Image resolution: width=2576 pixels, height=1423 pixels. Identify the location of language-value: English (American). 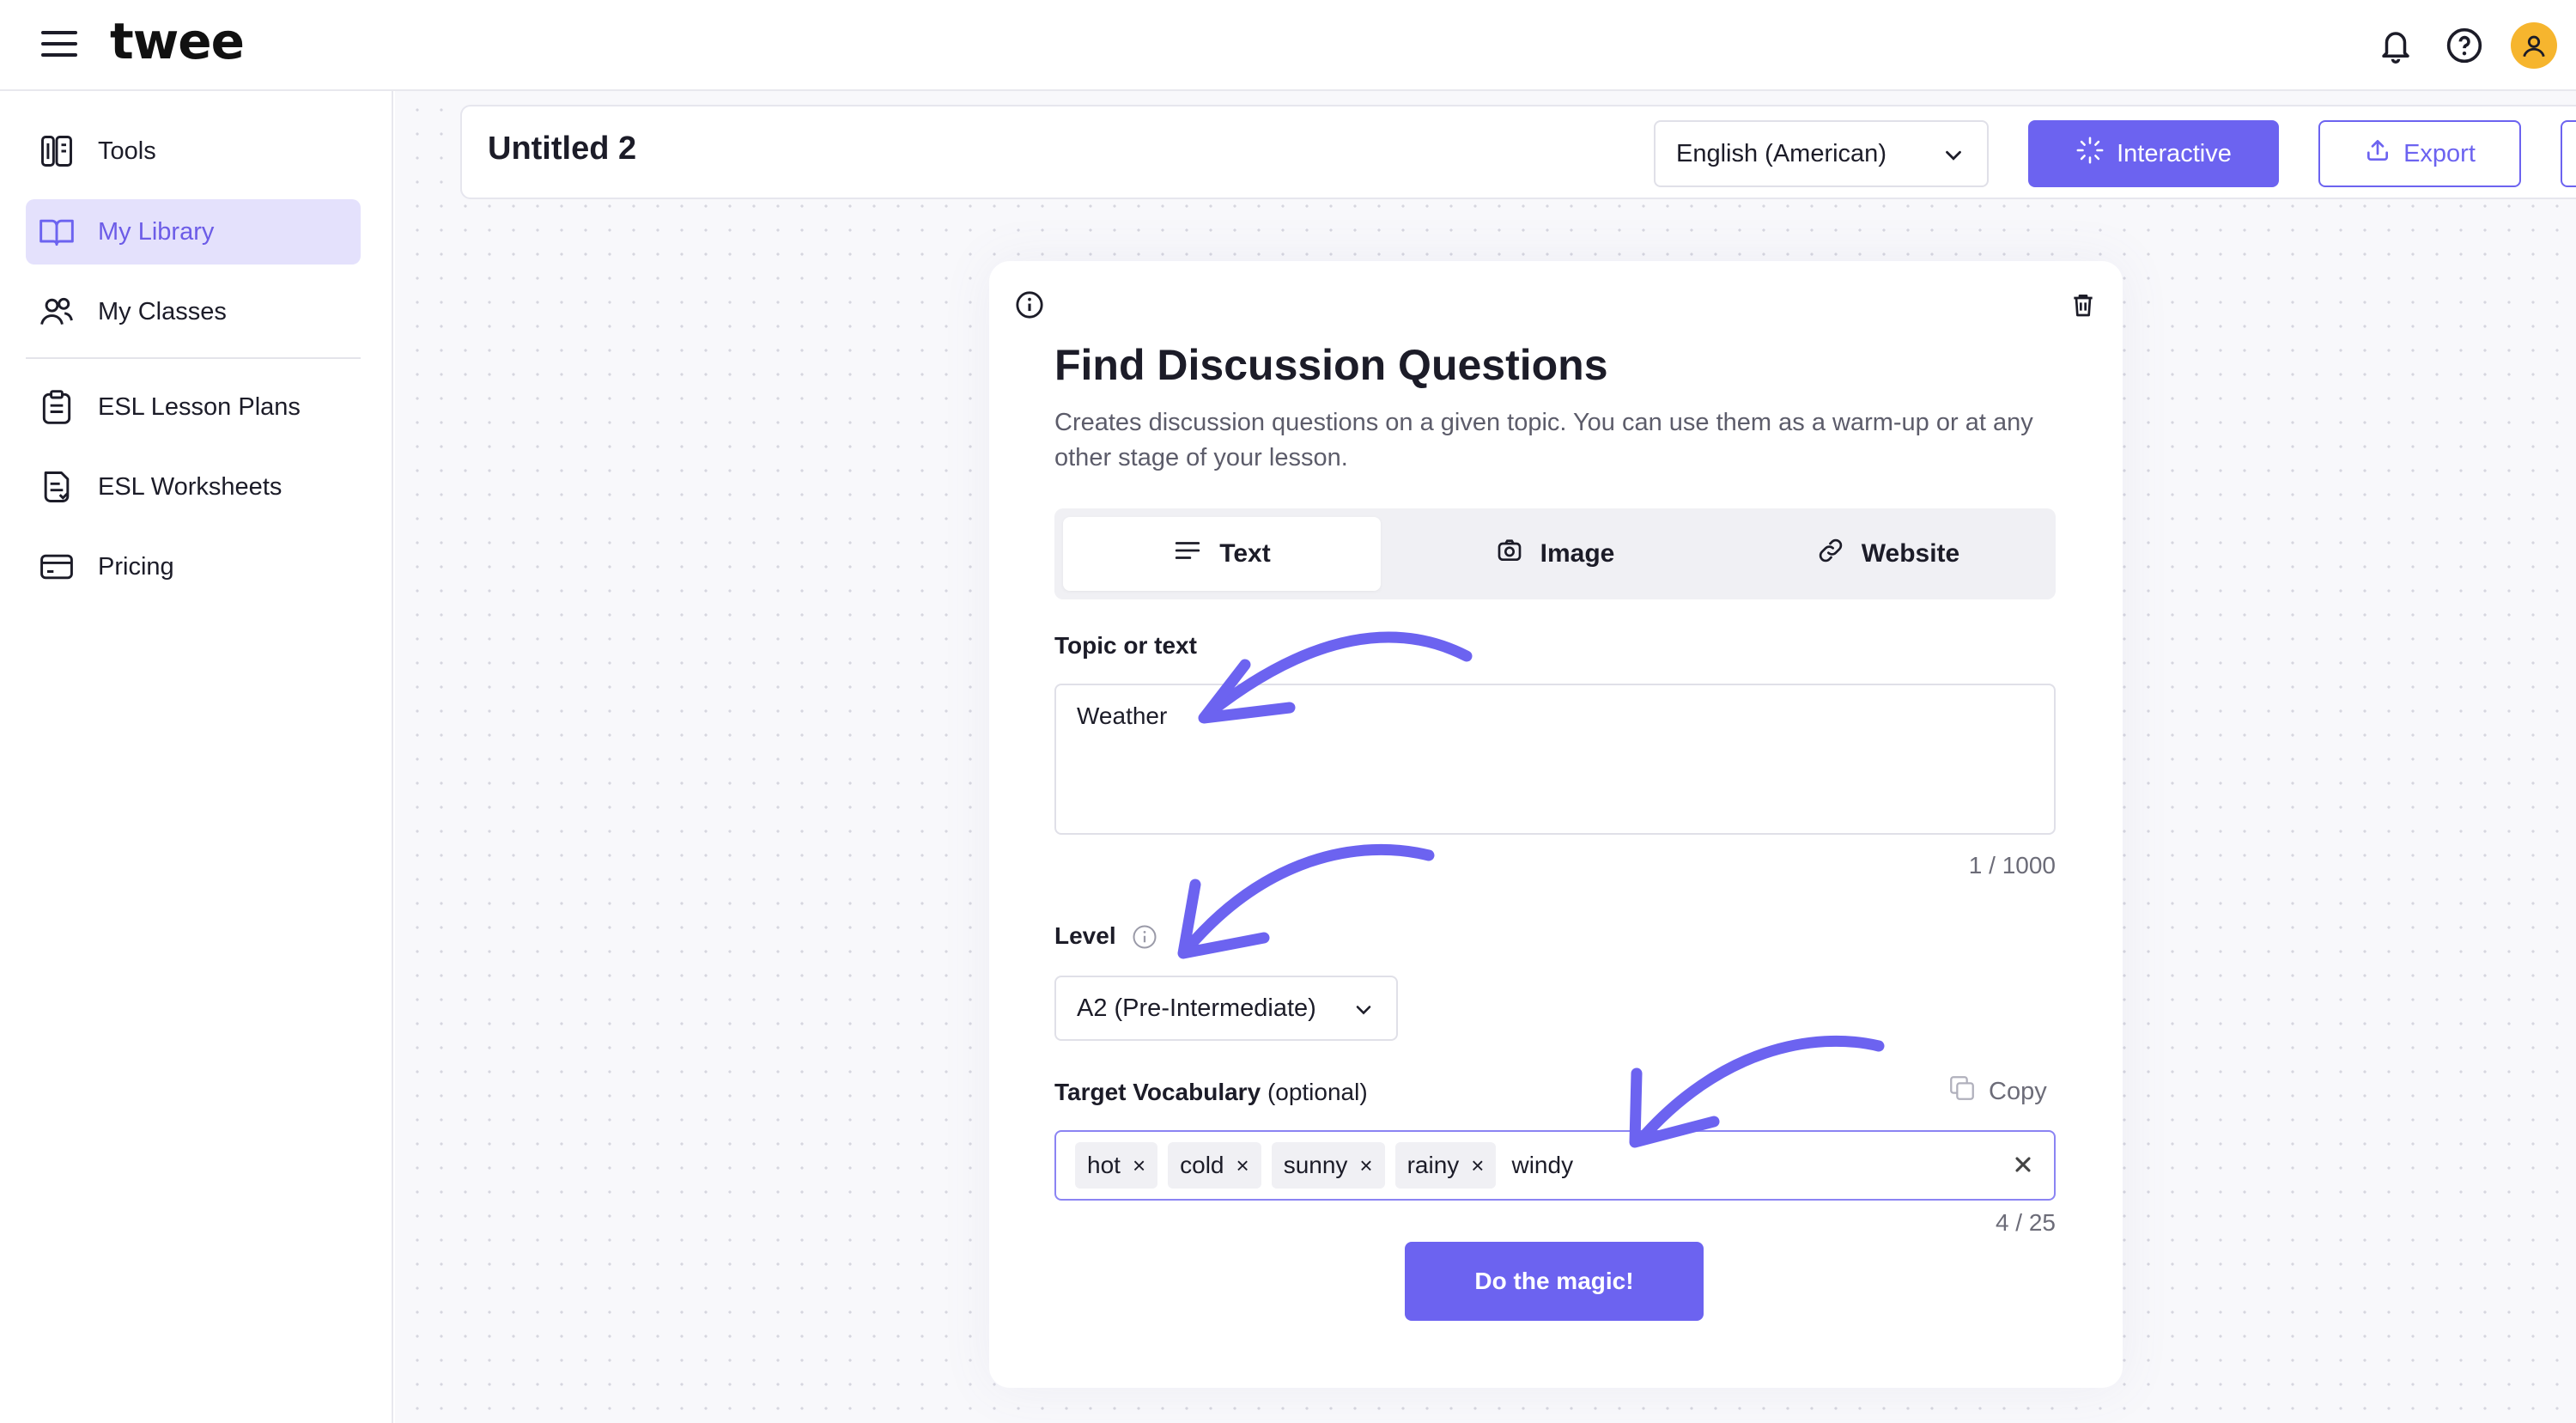
(1781, 153).